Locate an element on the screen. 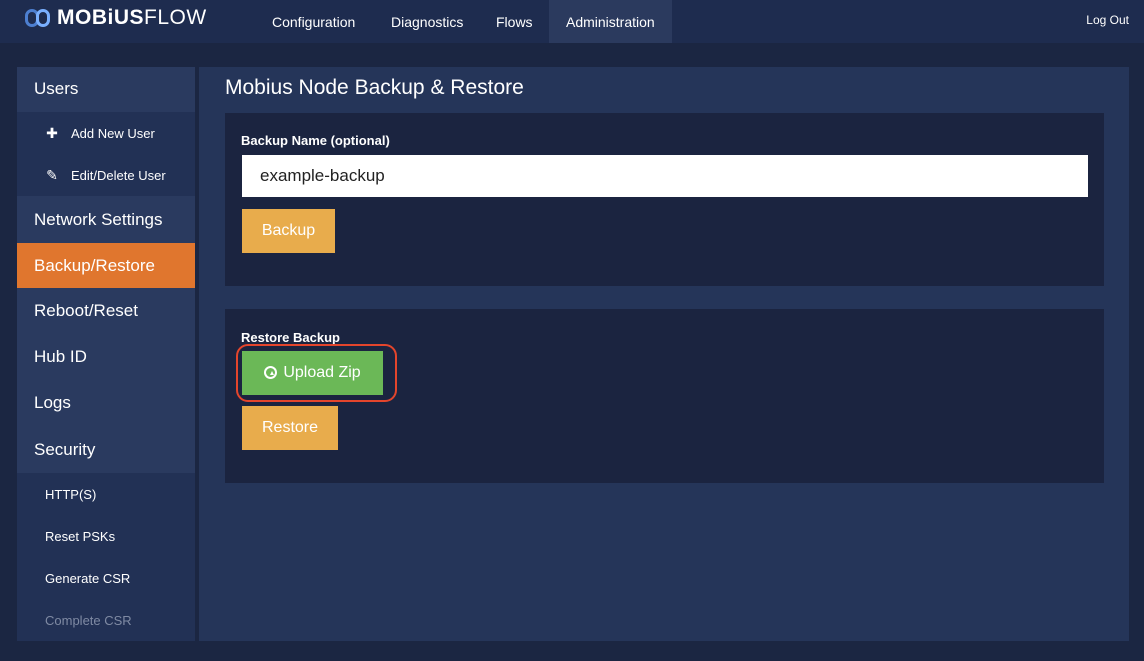 The height and width of the screenshot is (661, 1144). sidebar-item-network-settings: Network Settings is located at coordinates (106, 220).